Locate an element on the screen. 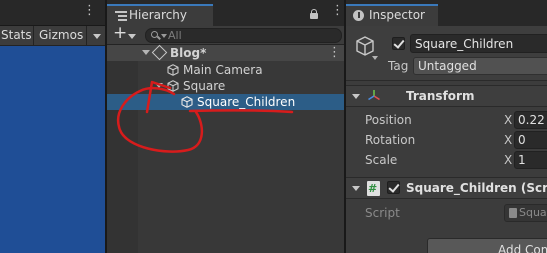 The image size is (547, 253). scale-x-label: X is located at coordinates (508, 160).